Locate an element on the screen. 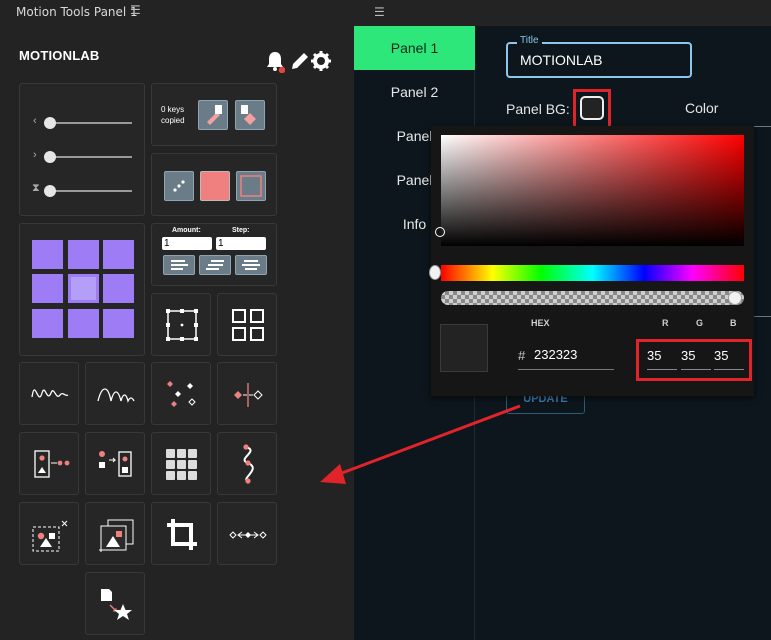  grid-layout-icon is located at coordinates (248, 325).